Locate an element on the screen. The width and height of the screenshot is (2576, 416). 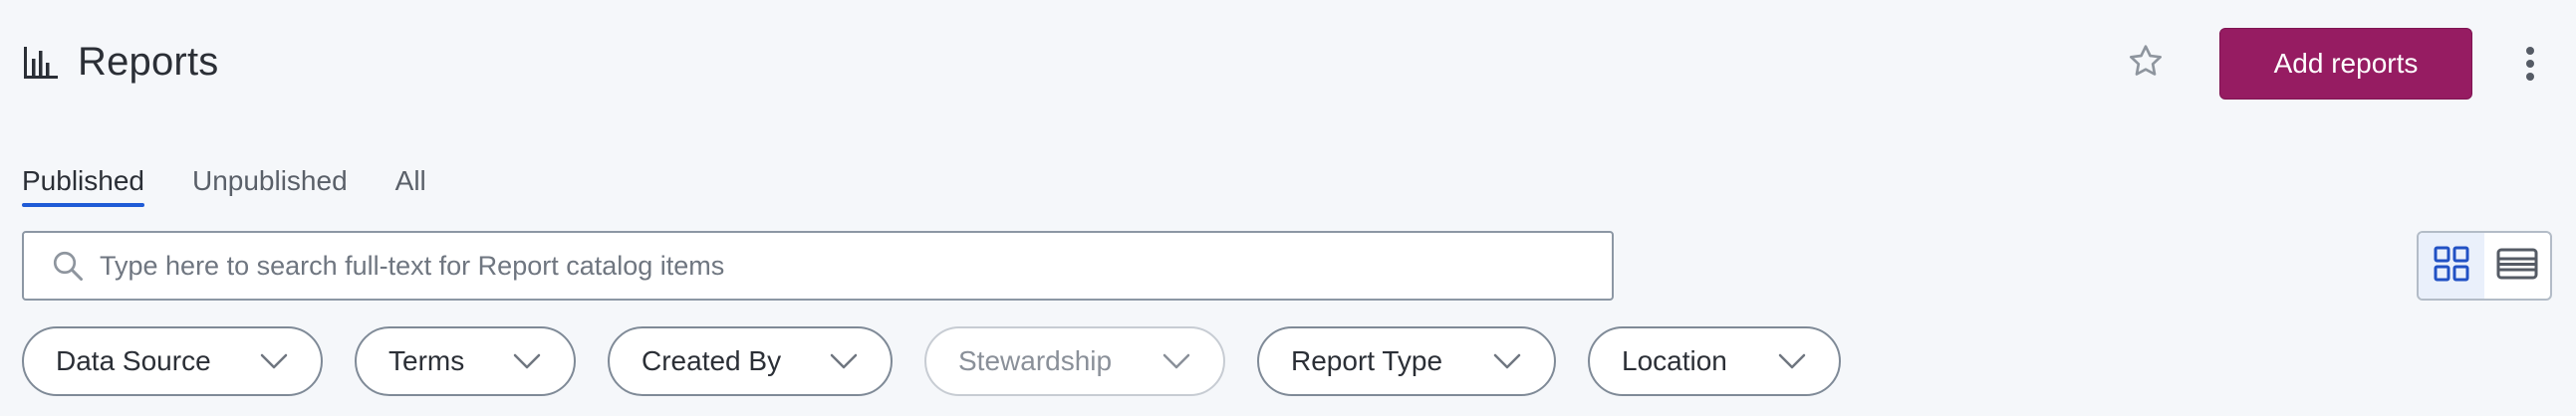
more-options-button is located at coordinates (2530, 64).